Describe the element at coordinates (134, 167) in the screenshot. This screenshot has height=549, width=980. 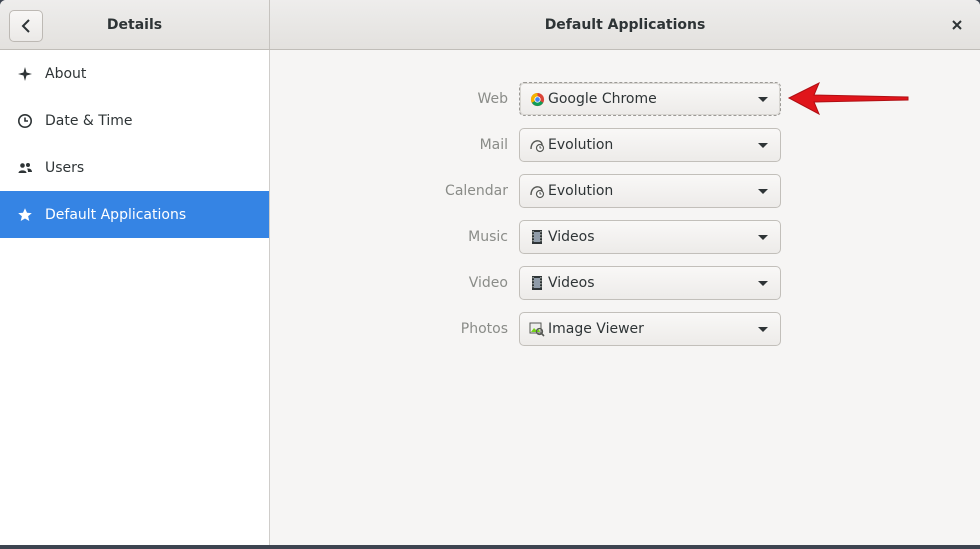
I see `sidebar-item-users: Users` at that location.